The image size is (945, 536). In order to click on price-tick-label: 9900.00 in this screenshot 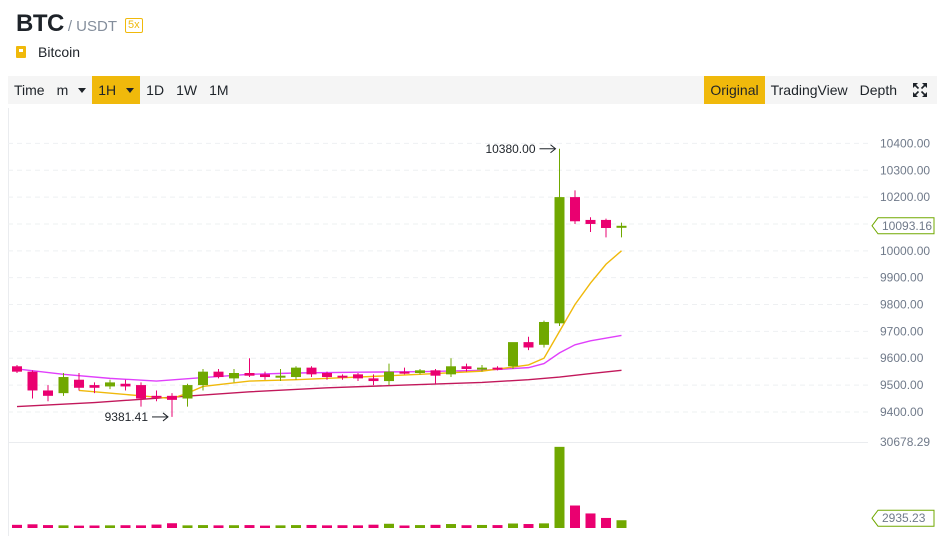, I will do `click(902, 278)`.